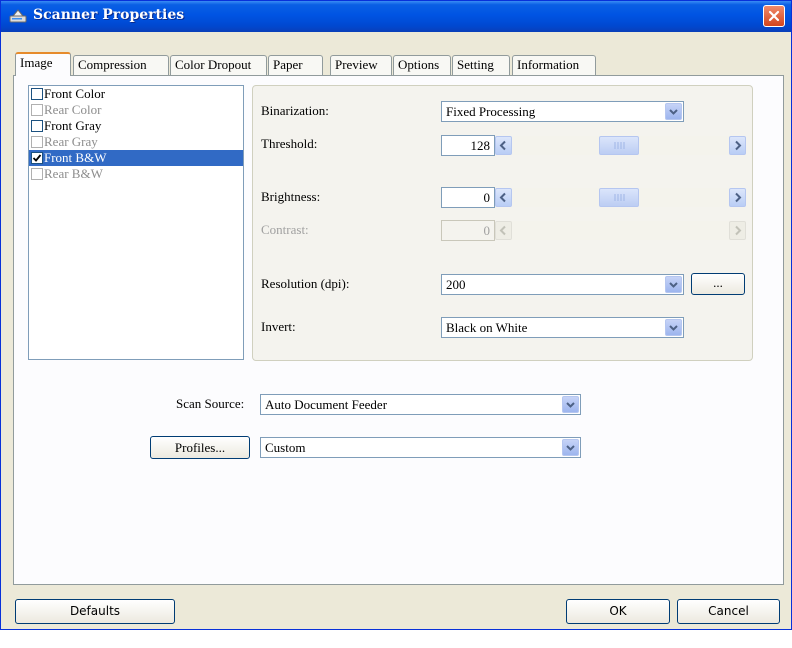 The width and height of the screenshot is (792, 648). Describe the element at coordinates (620, 230) in the screenshot. I see `contrast-slider` at that location.